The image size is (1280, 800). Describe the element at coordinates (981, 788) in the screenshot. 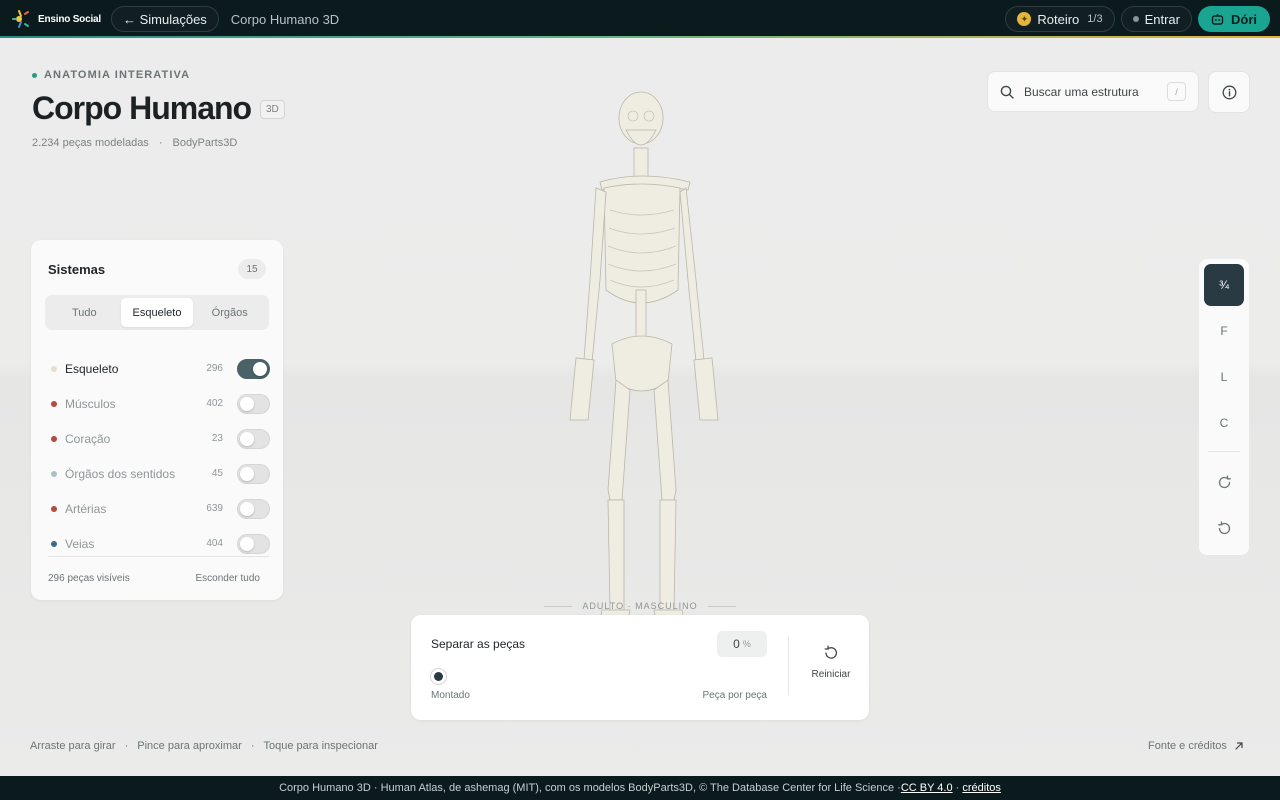

I see `footer-credits-link: créditos` at that location.